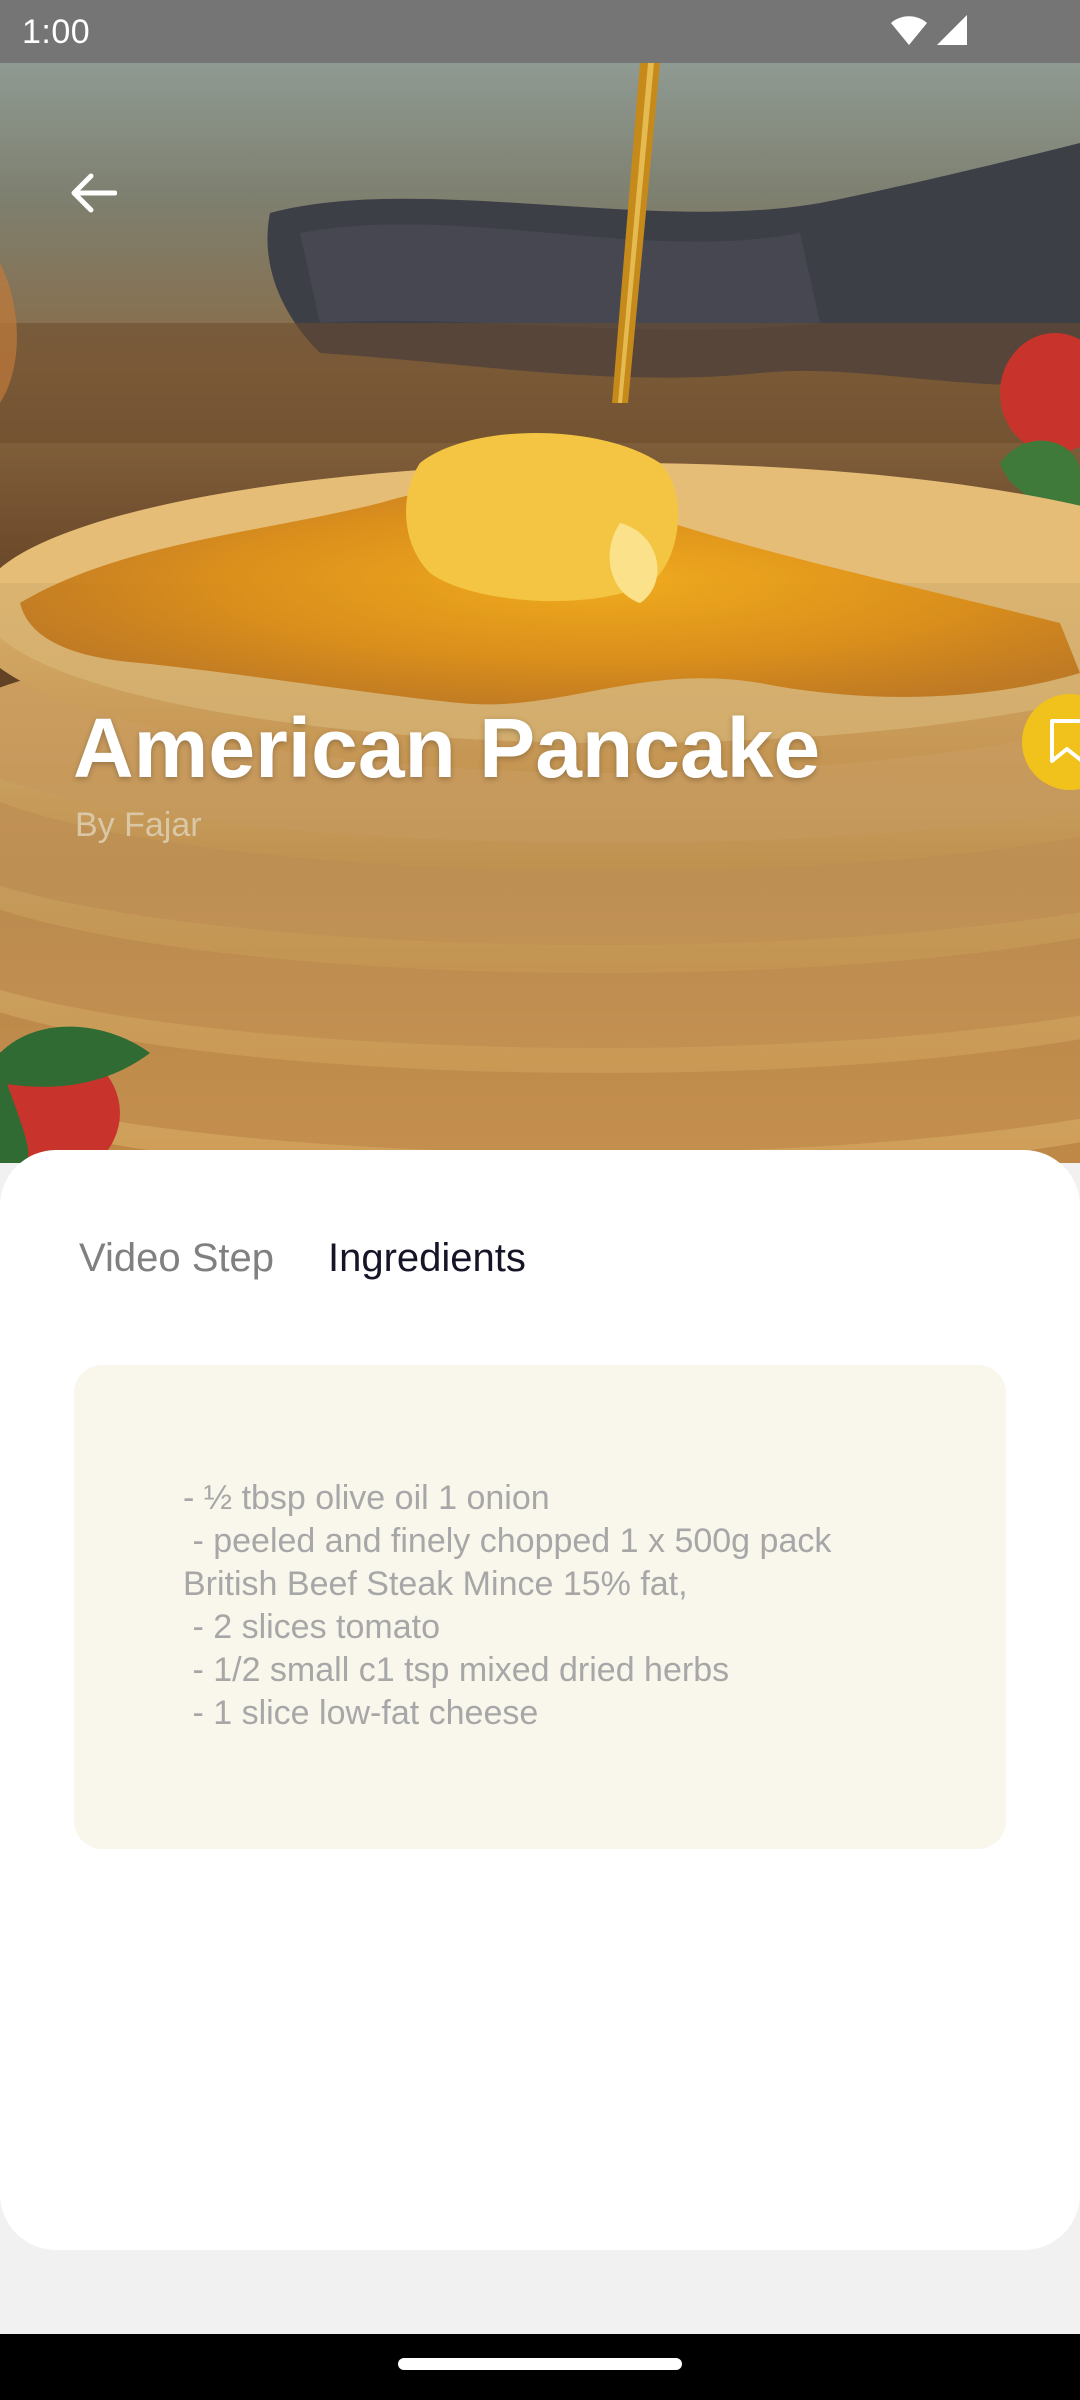 The width and height of the screenshot is (1080, 2400). I want to click on tab-ingredients: Ingredients, so click(427, 1258).